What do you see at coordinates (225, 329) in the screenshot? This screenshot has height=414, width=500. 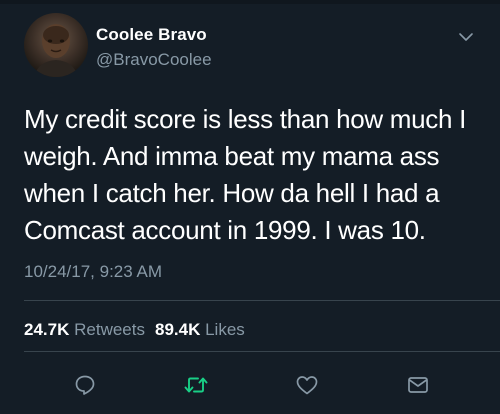 I see `likes-label: Likes` at bounding box center [225, 329].